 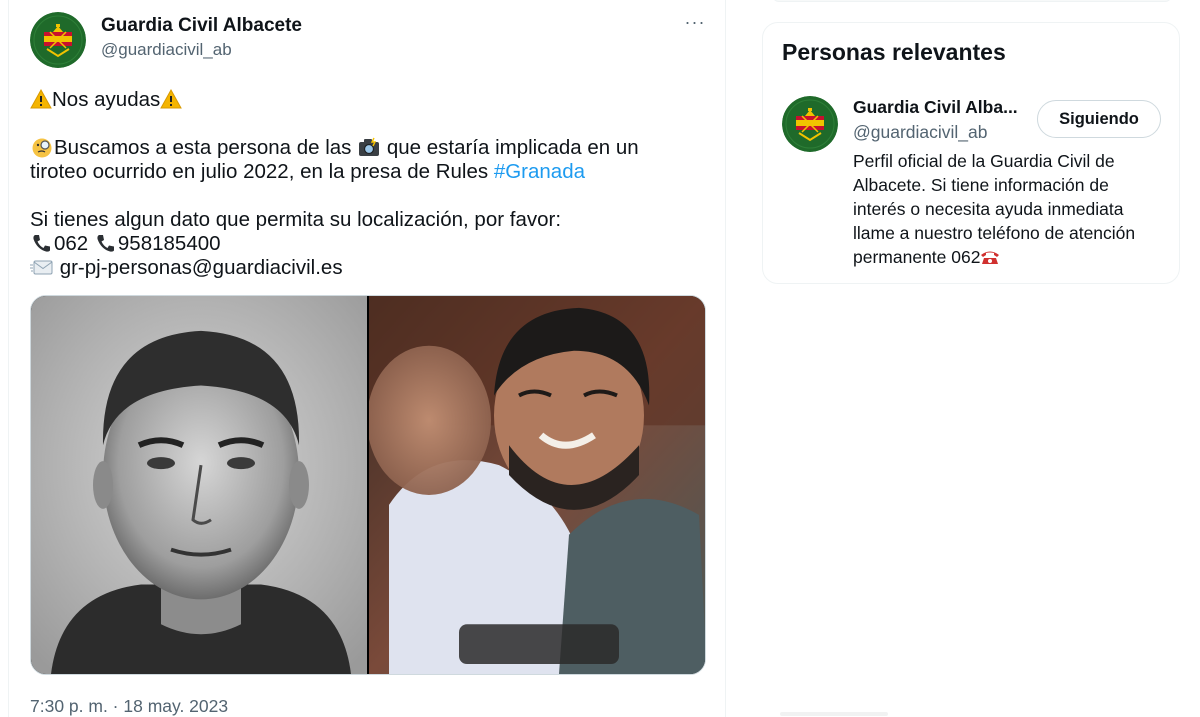 I want to click on tweet-line-email: gr-pj-personas@guardiacivil.es, so click(x=360, y=268).